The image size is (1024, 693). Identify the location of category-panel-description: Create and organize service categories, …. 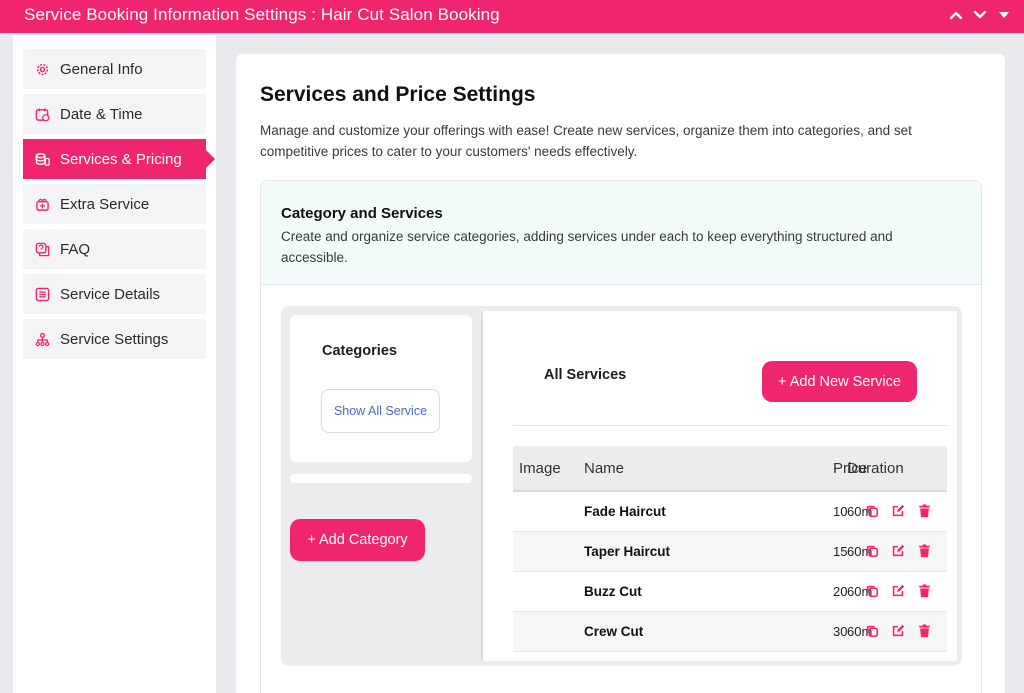
(587, 247).